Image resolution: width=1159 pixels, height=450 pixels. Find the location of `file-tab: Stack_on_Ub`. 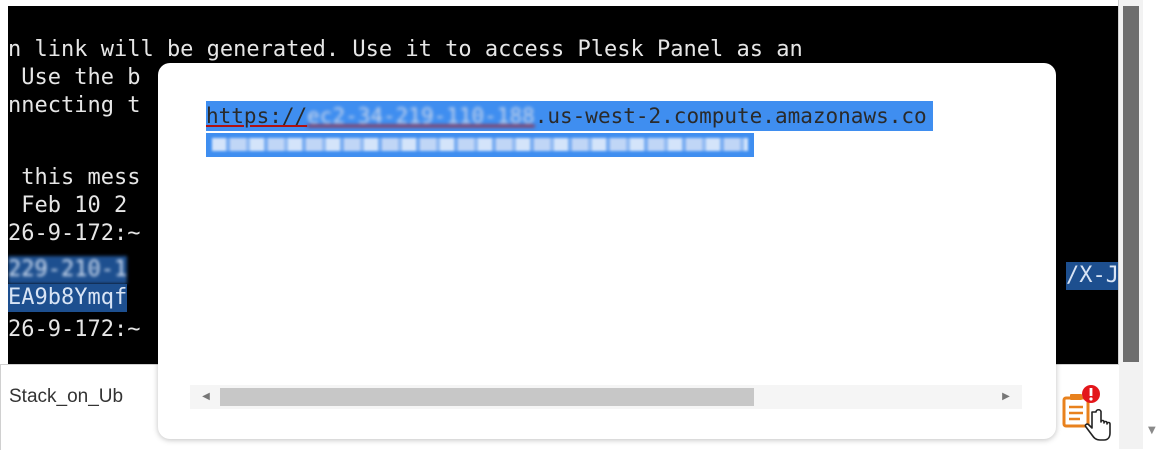

file-tab: Stack_on_Ub is located at coordinates (84, 397).